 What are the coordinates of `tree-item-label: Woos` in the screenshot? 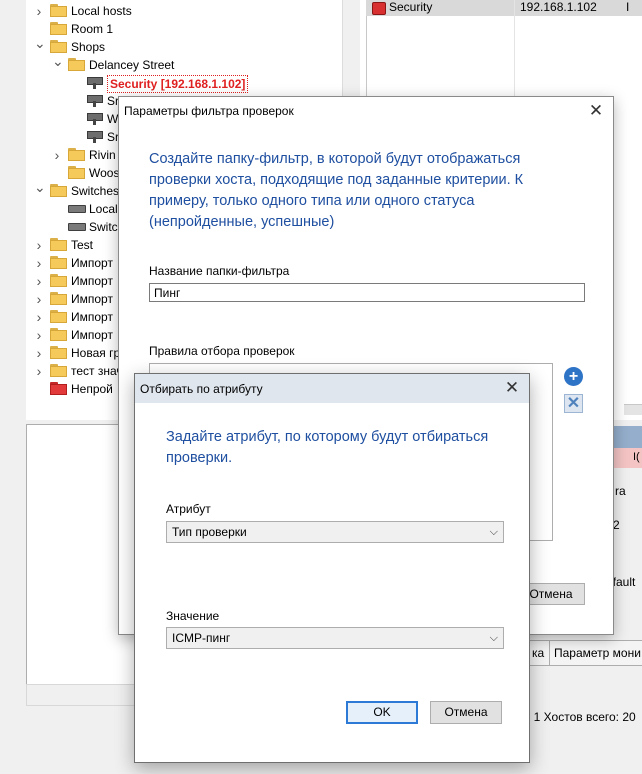 It's located at (104, 173).